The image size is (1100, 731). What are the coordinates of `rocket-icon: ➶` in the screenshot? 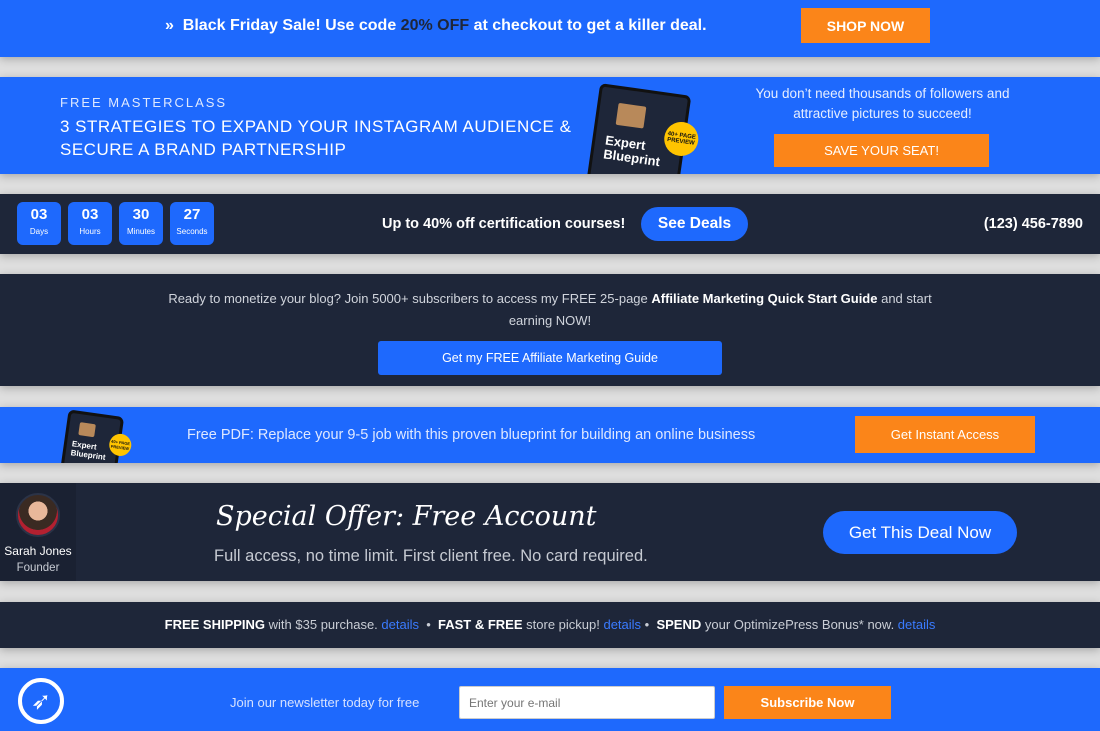 It's located at (41, 701).